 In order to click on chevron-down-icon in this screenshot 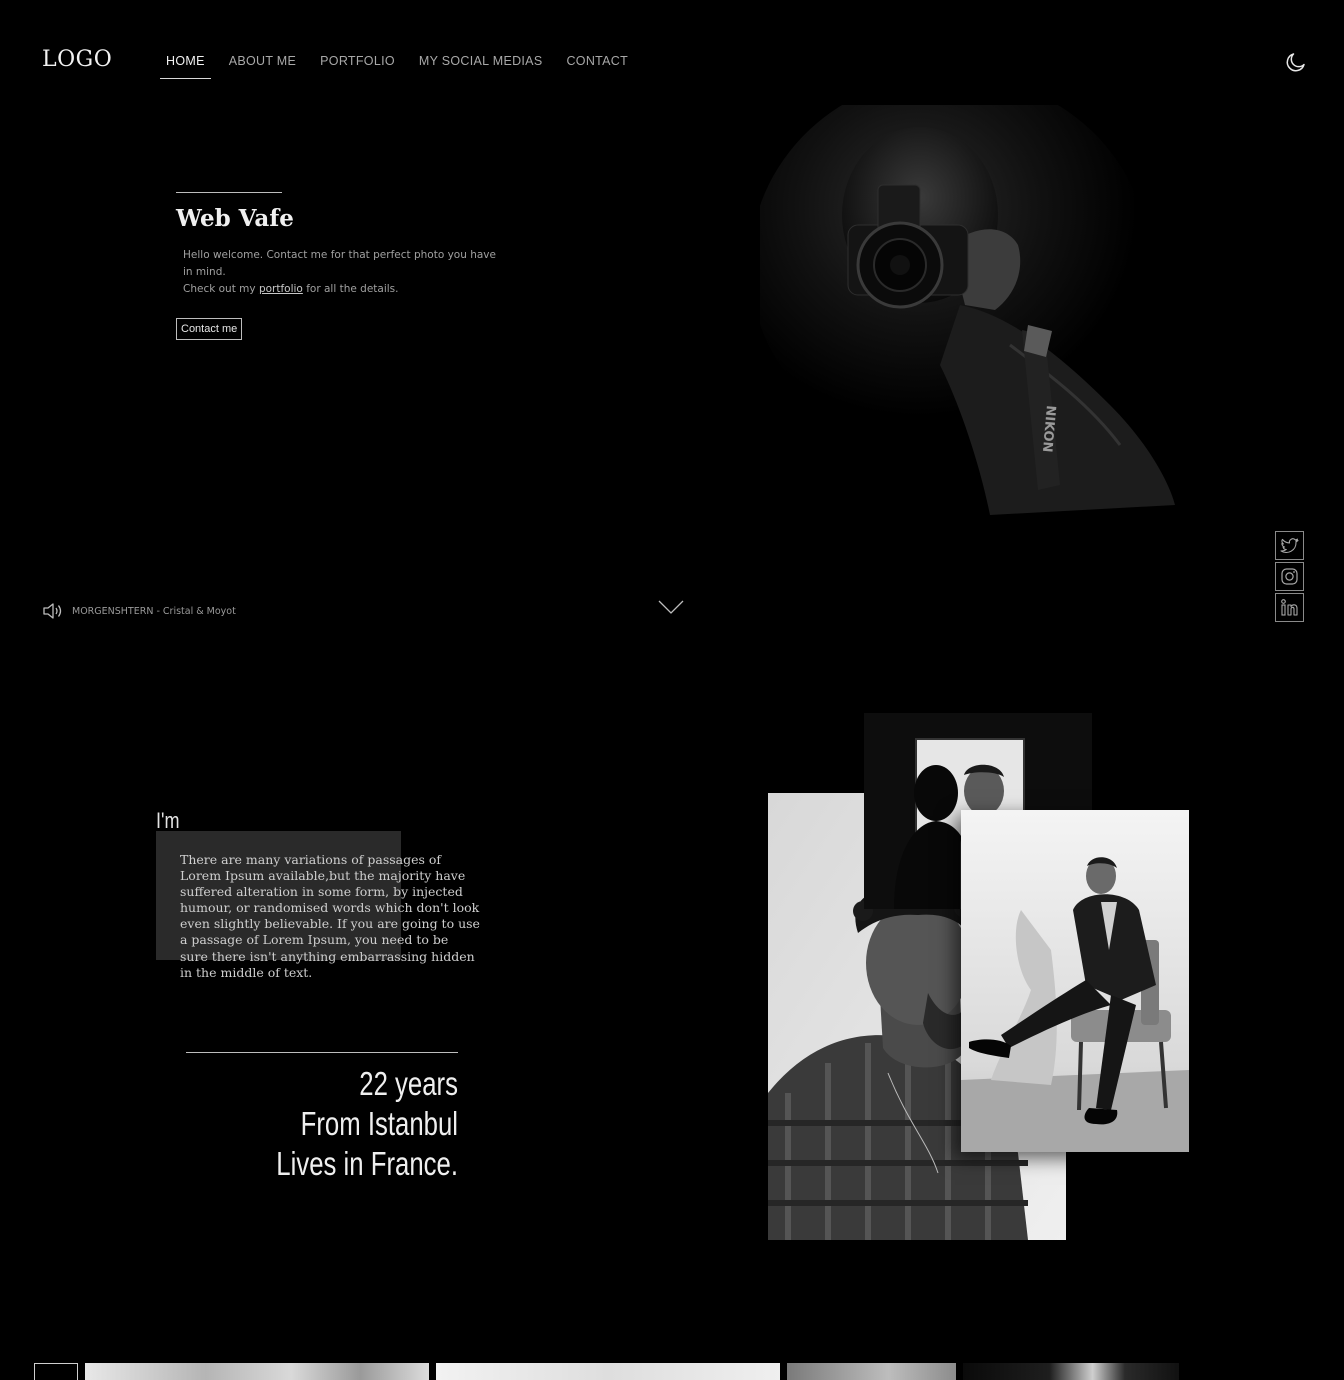, I will do `click(671, 607)`.